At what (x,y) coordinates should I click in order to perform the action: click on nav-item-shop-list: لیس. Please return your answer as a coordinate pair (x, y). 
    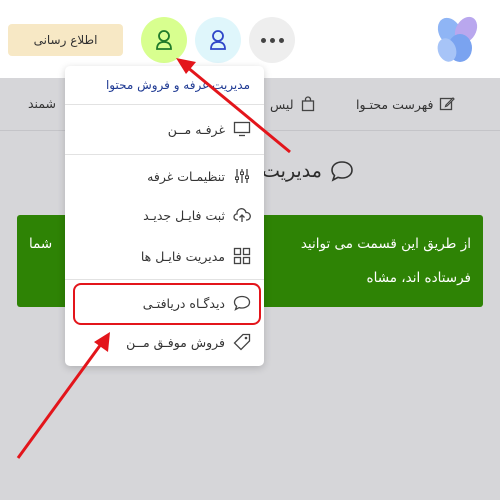
    Looking at the image, I should click on (293, 104).